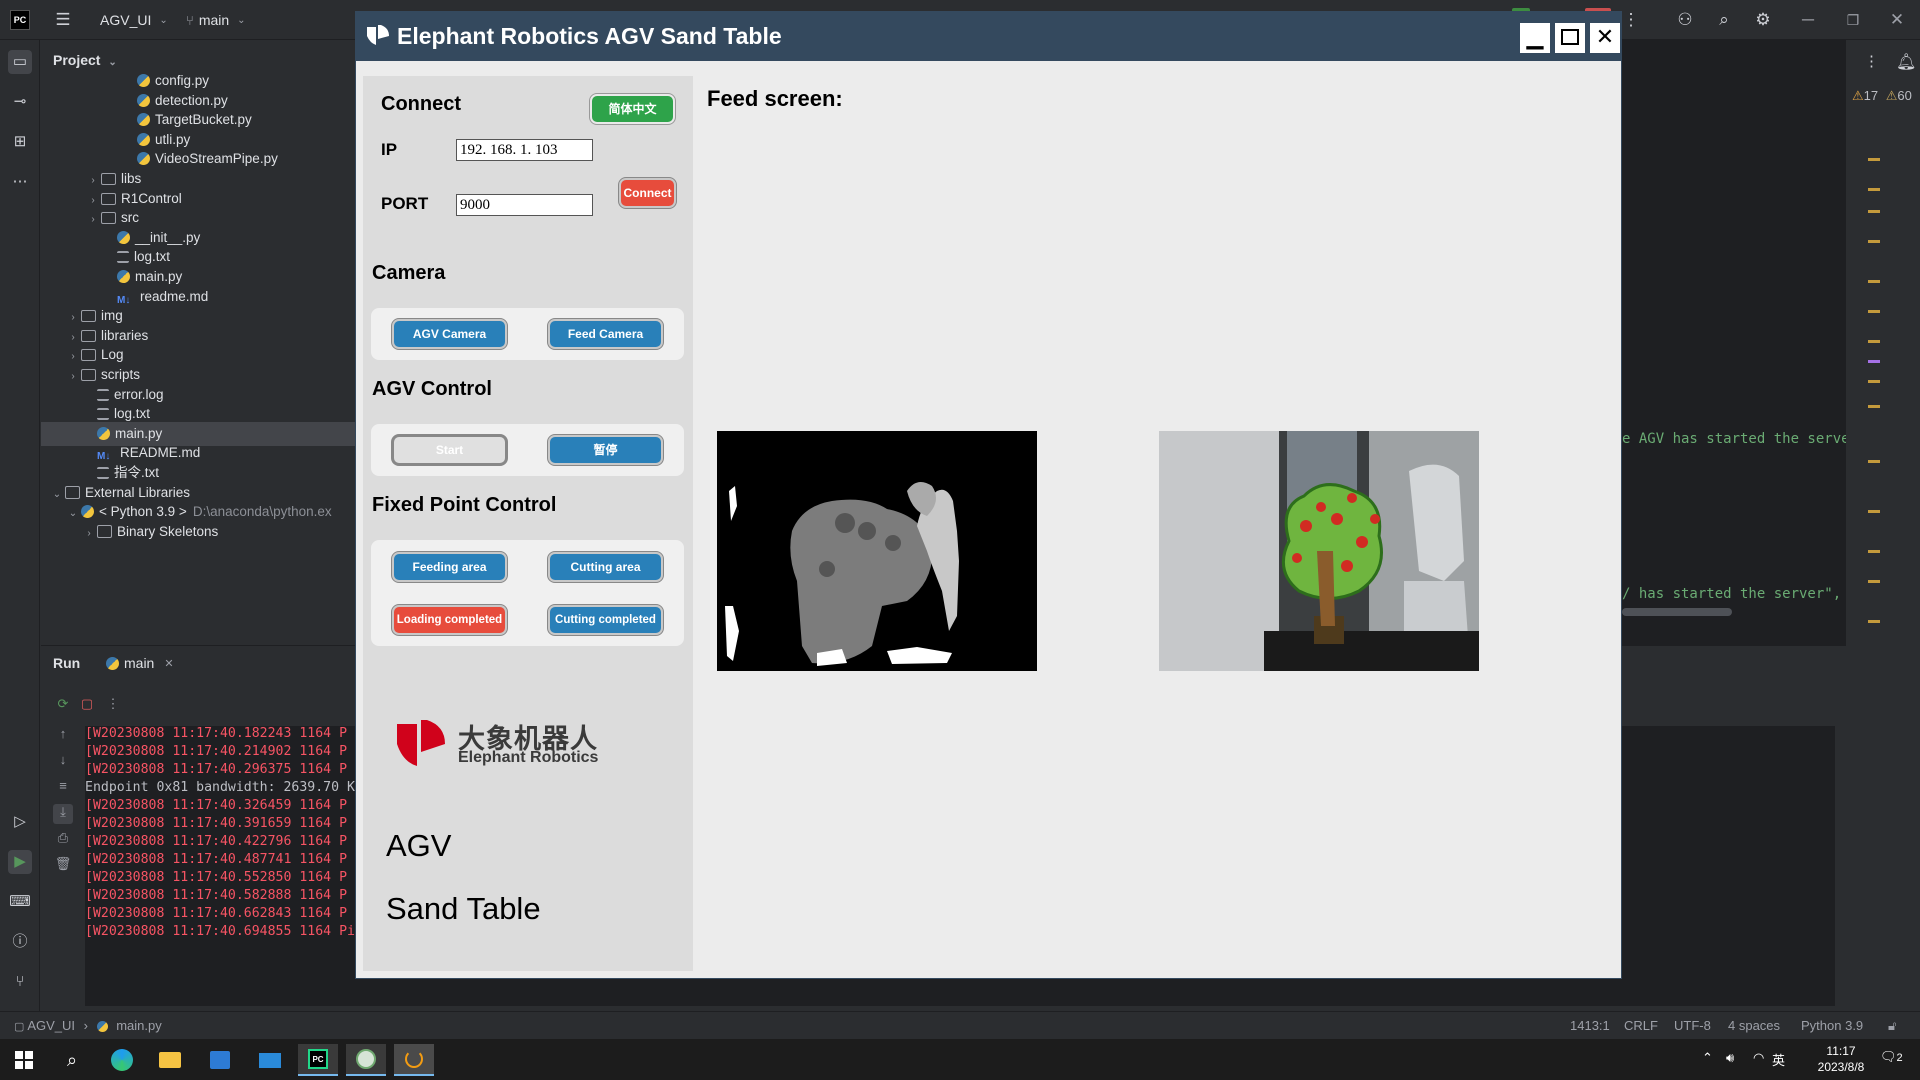  Describe the element at coordinates (63, 762) in the screenshot. I see `scroll-down-icon: ↓` at that location.